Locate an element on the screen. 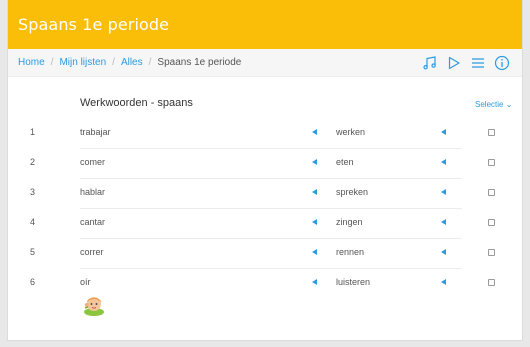  list-header: Werkwoorden - spaans Selectie ⌄ is located at coordinates (265, 105).